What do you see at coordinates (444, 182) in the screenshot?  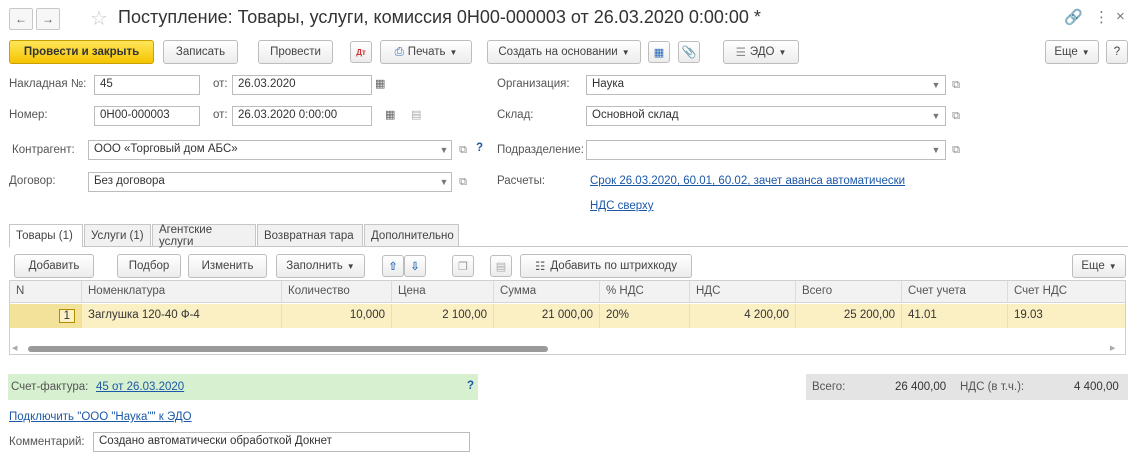 I see `contract-dropdown: ▼` at bounding box center [444, 182].